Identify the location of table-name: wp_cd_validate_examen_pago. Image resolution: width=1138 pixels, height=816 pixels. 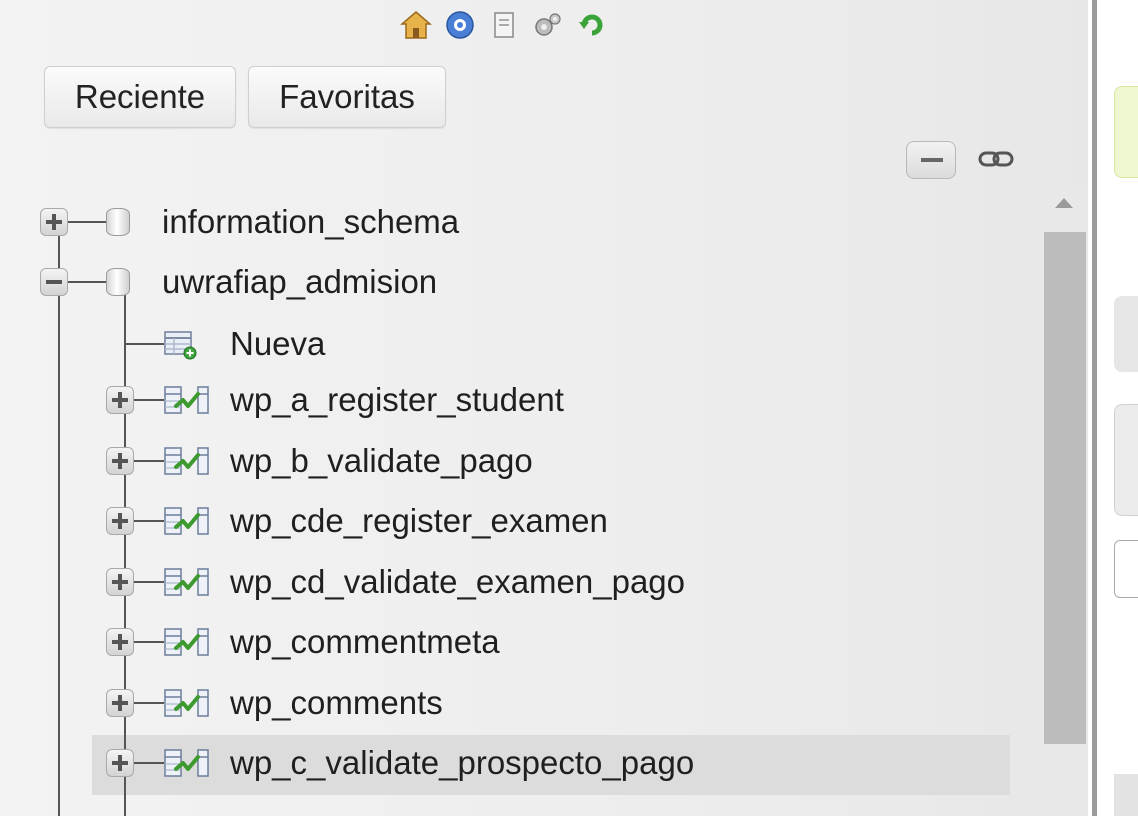
(457, 582).